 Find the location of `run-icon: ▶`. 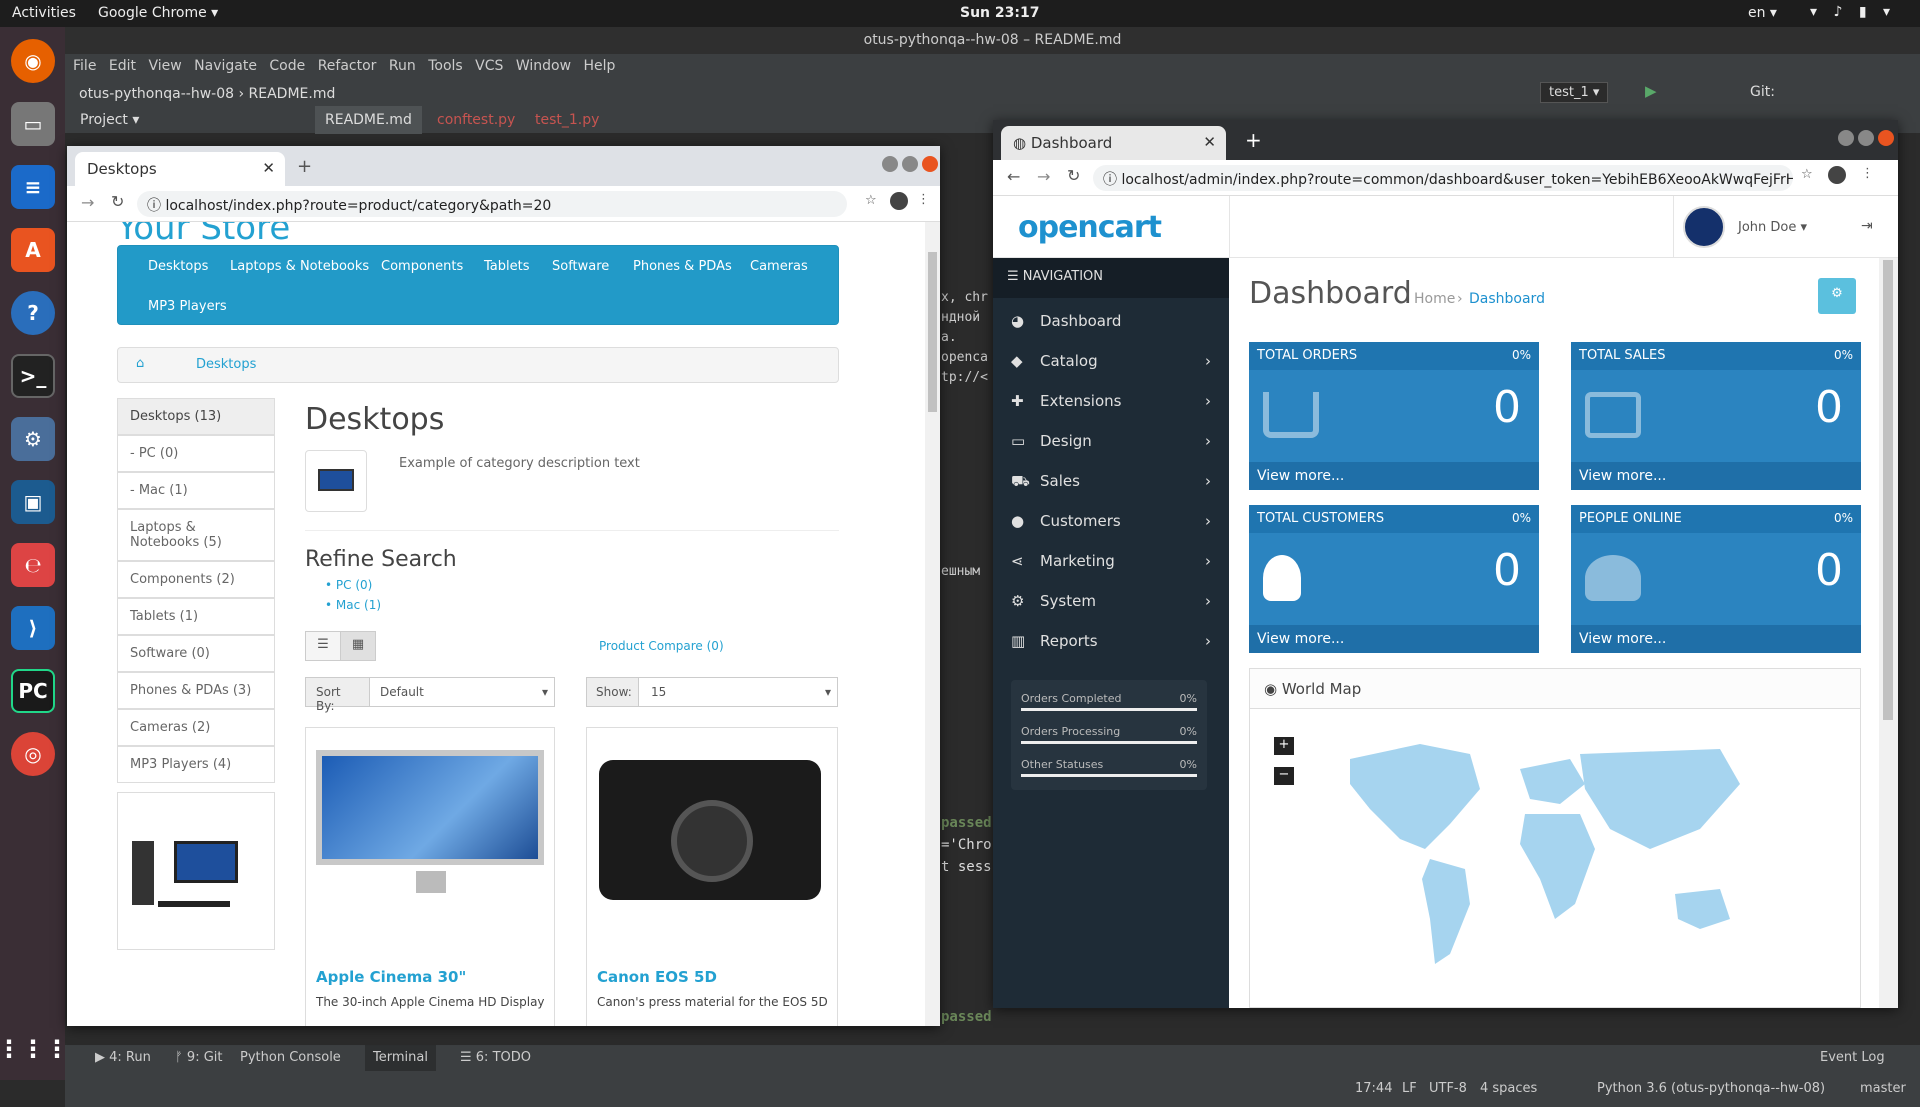

run-icon: ▶ is located at coordinates (1651, 91).